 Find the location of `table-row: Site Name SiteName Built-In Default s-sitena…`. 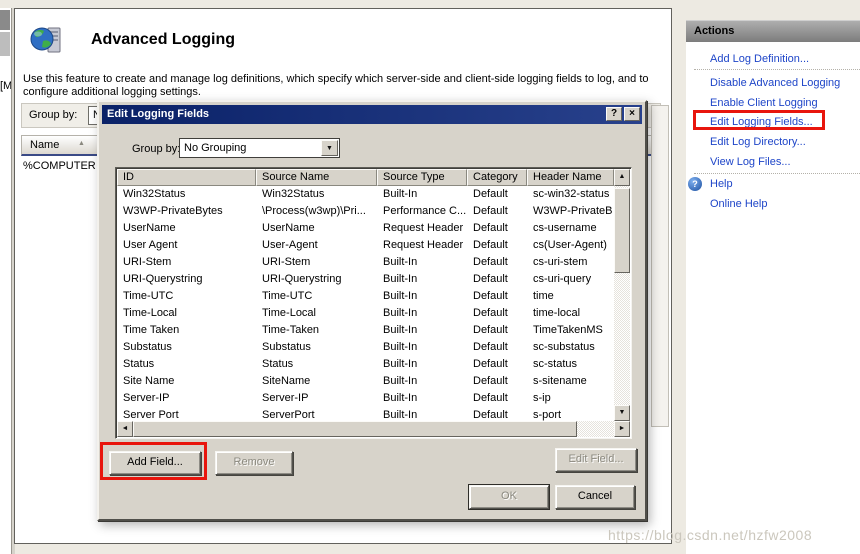

table-row: Site Name SiteName Built-In Default s-sitena… is located at coordinates (365, 381).